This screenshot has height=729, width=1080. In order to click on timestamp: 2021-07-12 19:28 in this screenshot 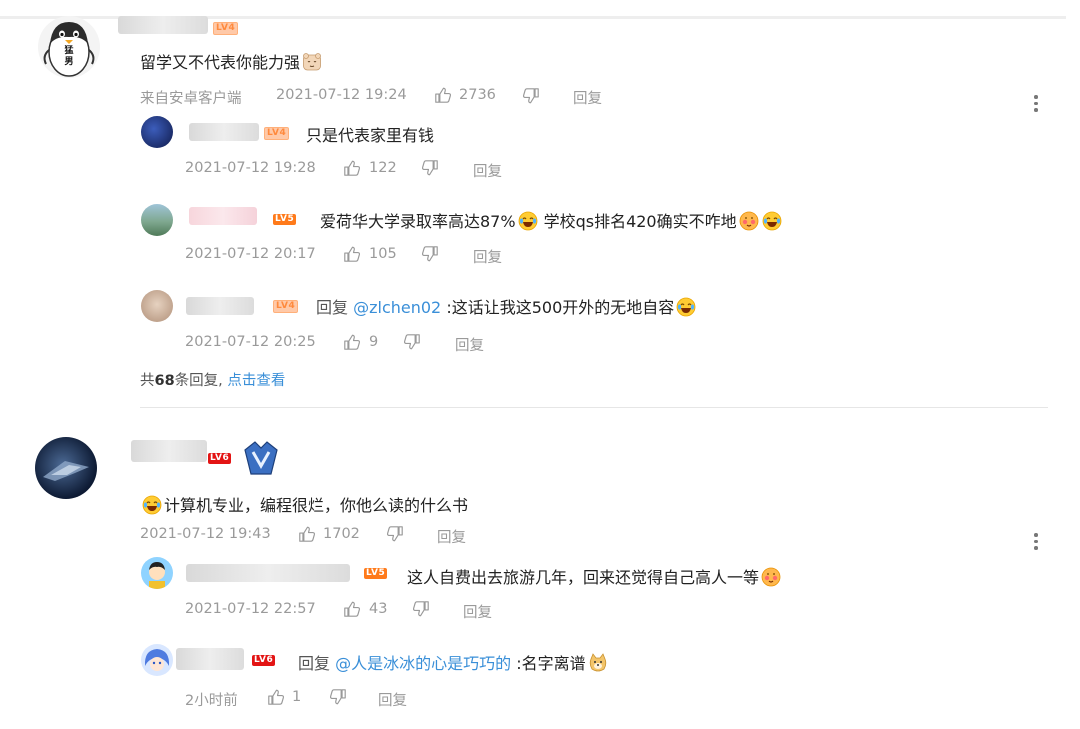, I will do `click(250, 168)`.